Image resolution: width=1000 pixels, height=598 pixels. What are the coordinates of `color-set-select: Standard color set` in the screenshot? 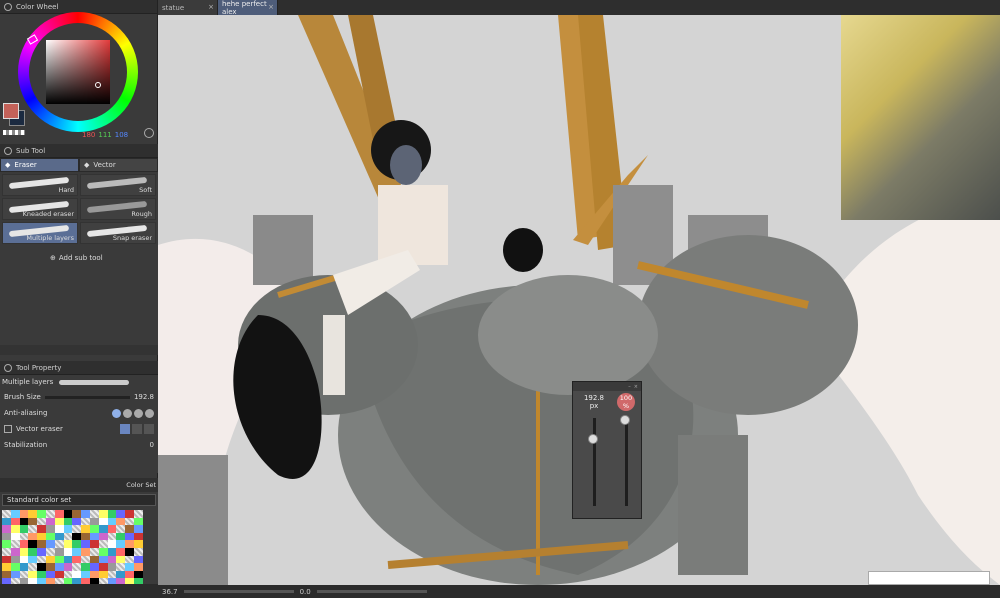 It's located at (79, 500).